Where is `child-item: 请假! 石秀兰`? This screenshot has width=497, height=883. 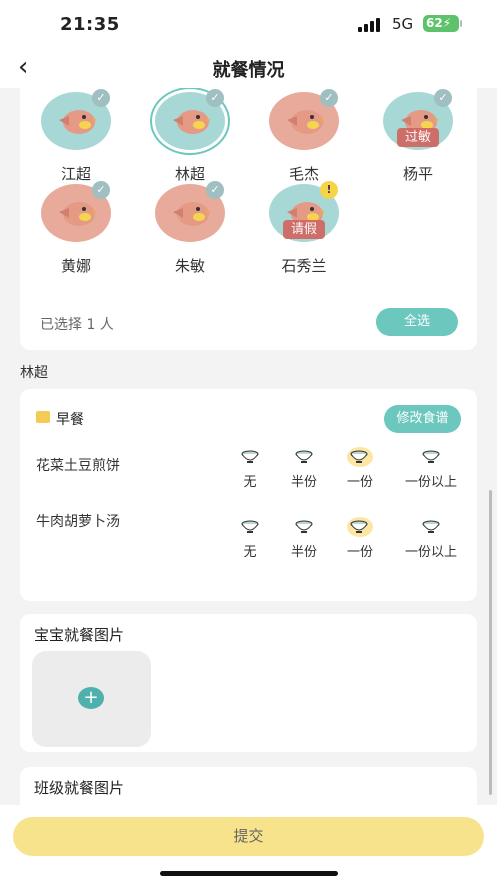
child-item: 请假! 石秀兰 is located at coordinates (304, 235).